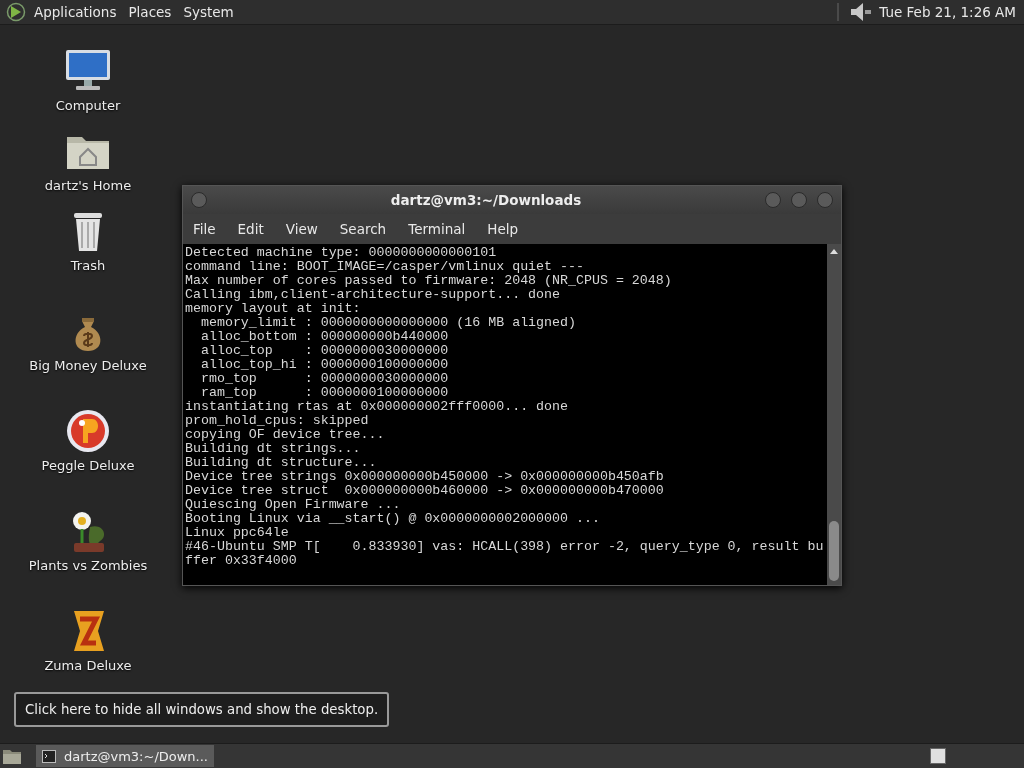 The width and height of the screenshot is (1024, 768). Describe the element at coordinates (75, 12) in the screenshot. I see `panel-menu: Applications` at that location.